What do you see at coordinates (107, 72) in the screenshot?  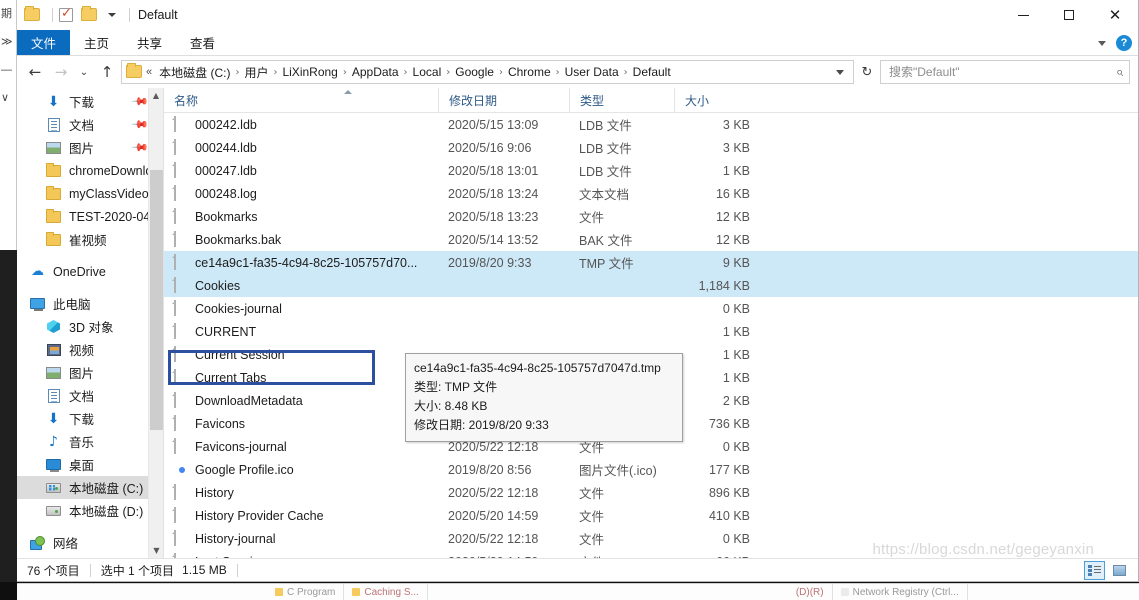 I see `up-button: ↑` at bounding box center [107, 72].